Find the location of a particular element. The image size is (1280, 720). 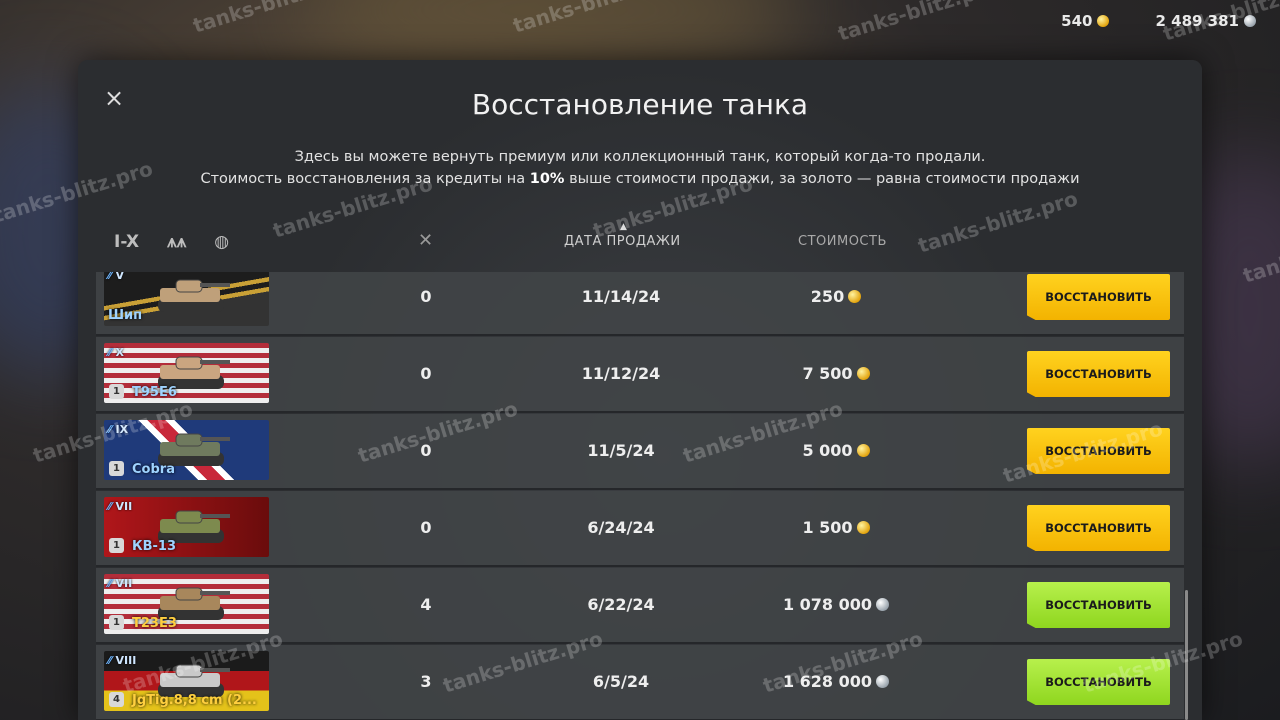

restore-cost: 7 500 is located at coordinates (836, 374).